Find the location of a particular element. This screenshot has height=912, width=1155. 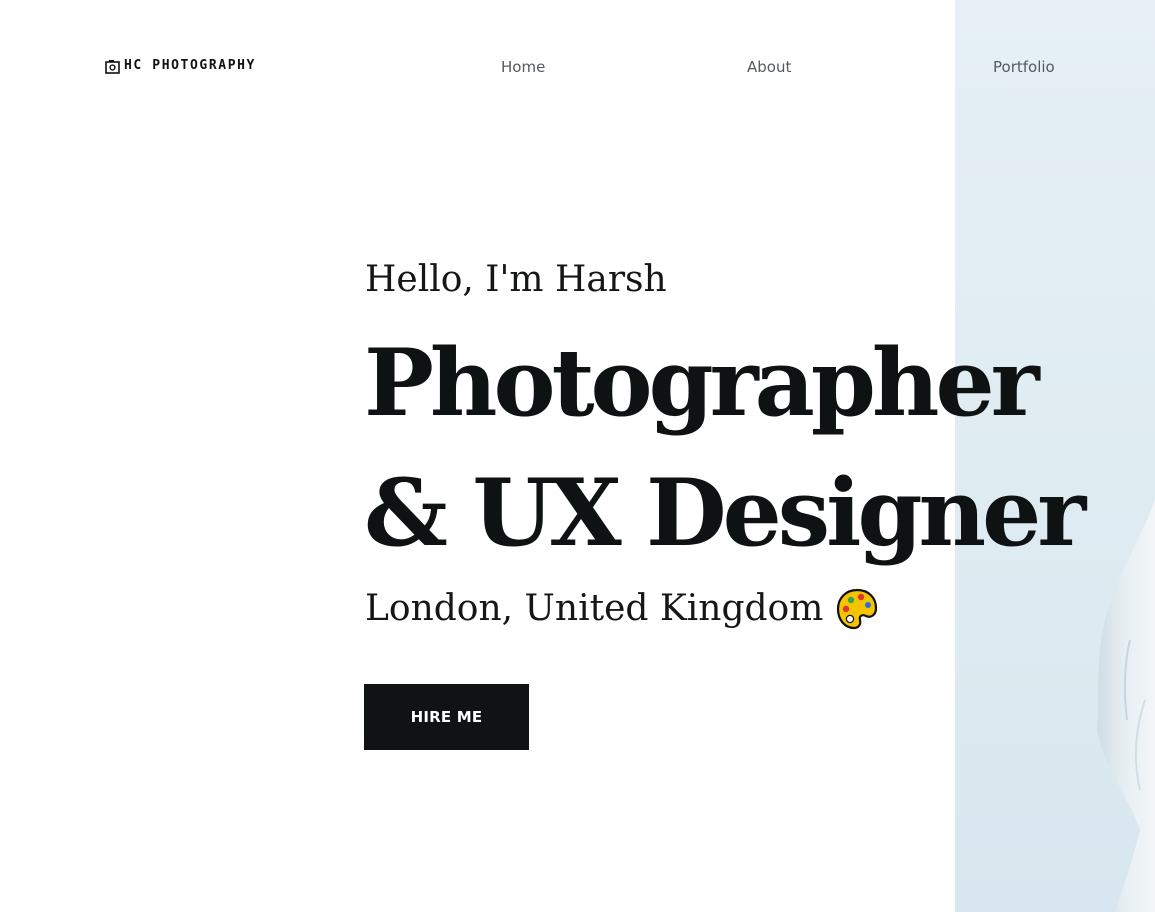

nav-about: About is located at coordinates (769, 67).